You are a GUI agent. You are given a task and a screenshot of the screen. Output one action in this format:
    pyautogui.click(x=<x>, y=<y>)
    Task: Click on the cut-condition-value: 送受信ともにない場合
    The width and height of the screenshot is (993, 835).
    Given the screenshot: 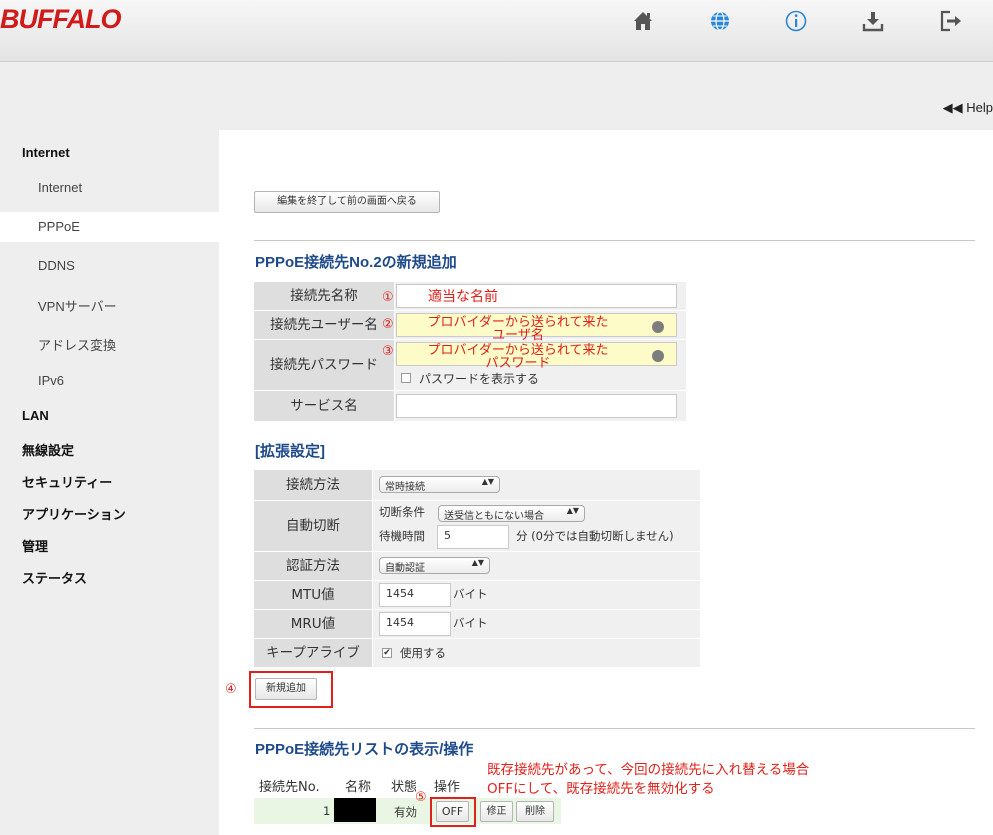 What is the action you would take?
    pyautogui.click(x=494, y=516)
    